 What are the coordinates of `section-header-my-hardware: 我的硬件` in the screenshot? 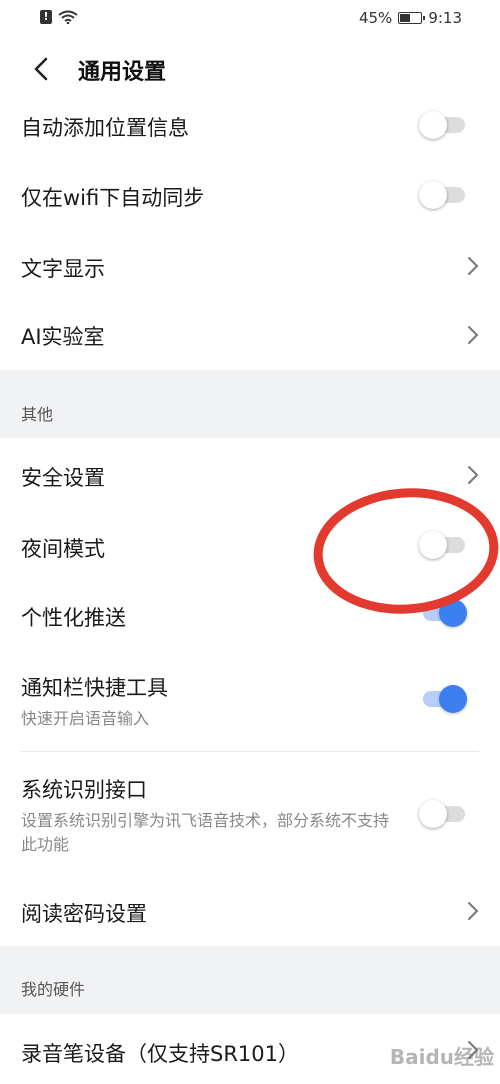 It's located at (250, 980).